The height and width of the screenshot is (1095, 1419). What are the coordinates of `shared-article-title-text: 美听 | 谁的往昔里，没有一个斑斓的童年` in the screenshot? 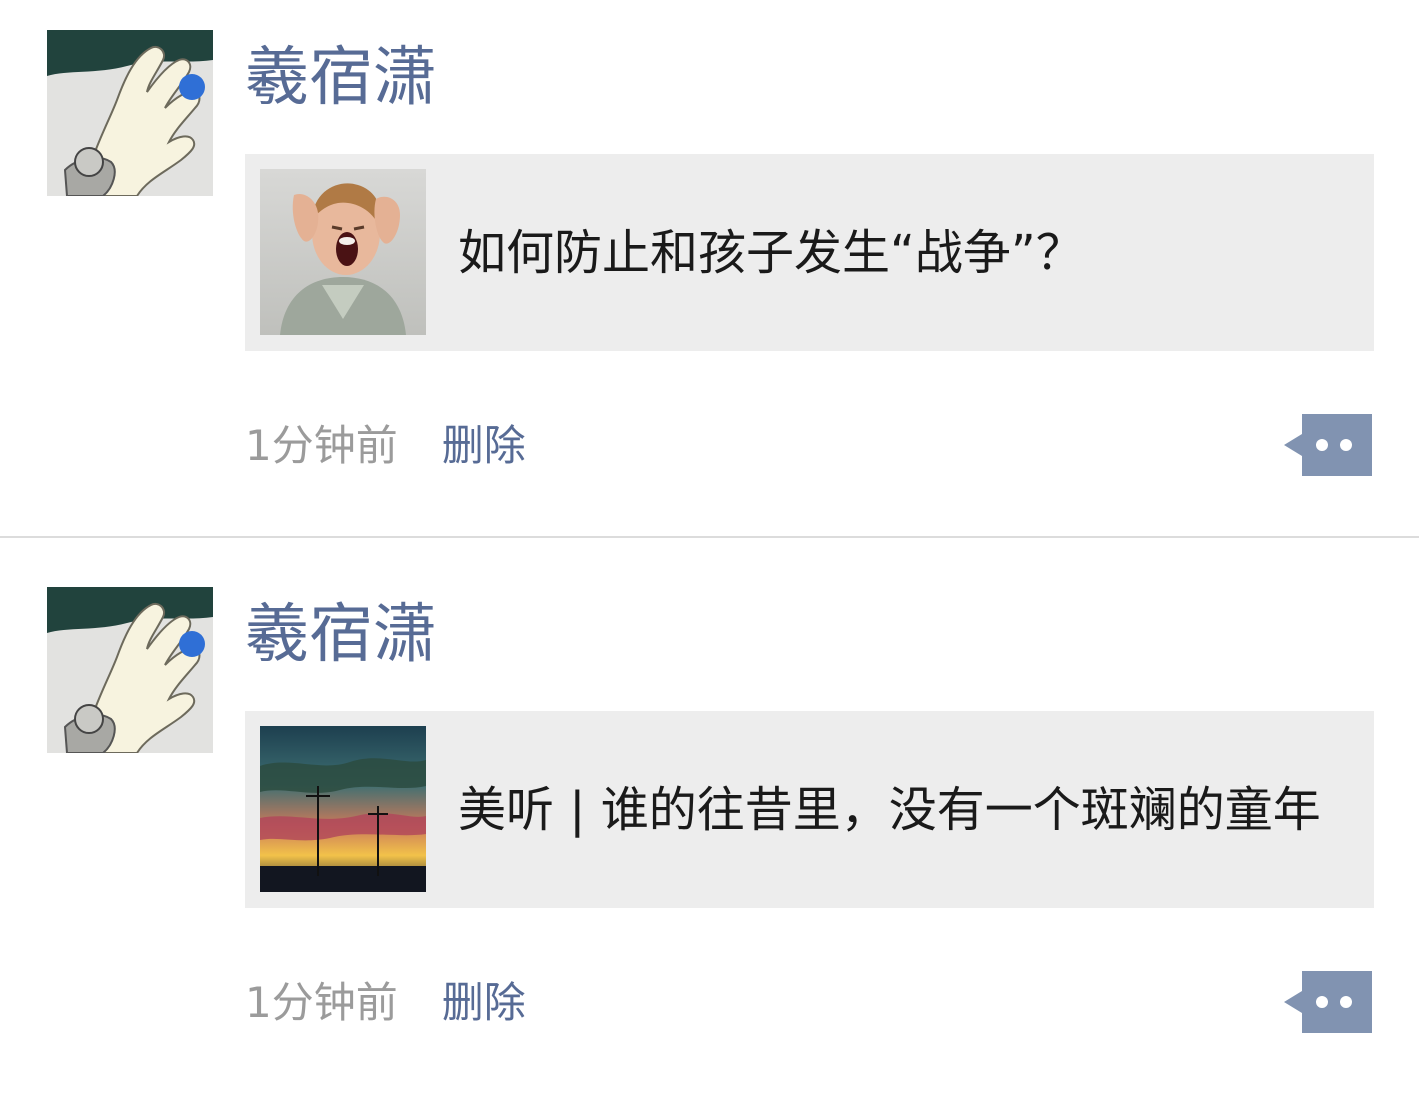 It's located at (889, 809).